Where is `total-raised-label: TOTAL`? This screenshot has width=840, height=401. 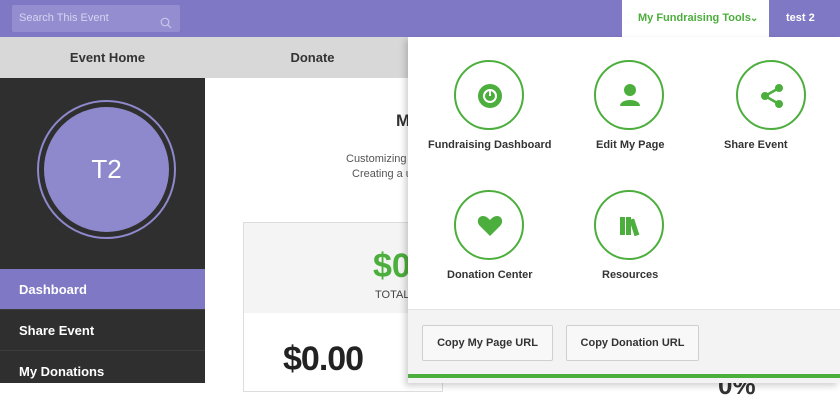 total-raised-label: TOTAL is located at coordinates (392, 295).